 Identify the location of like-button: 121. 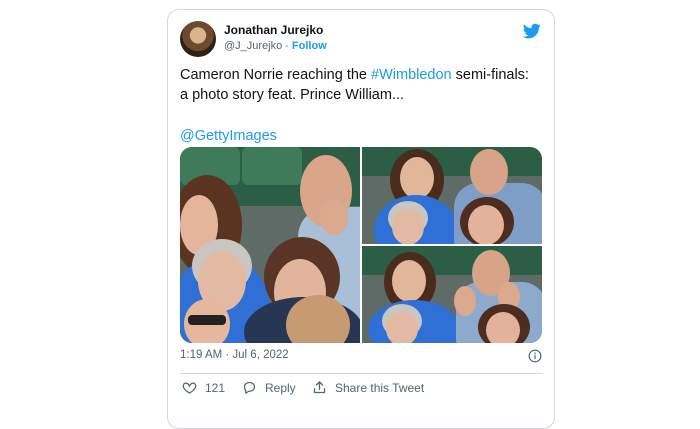
(203, 387).